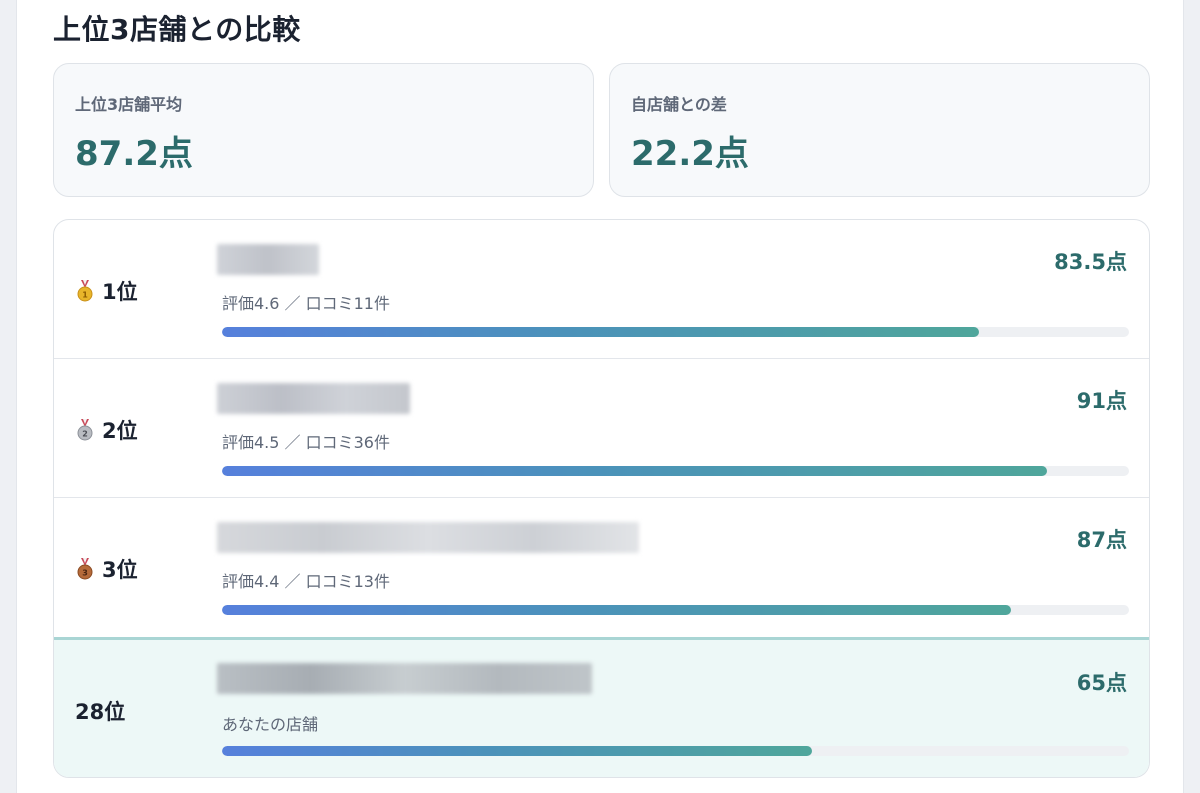  What do you see at coordinates (306, 581) in the screenshot?
I see `rating-review-meta: 評価4.4 ／ 口コミ13件` at bounding box center [306, 581].